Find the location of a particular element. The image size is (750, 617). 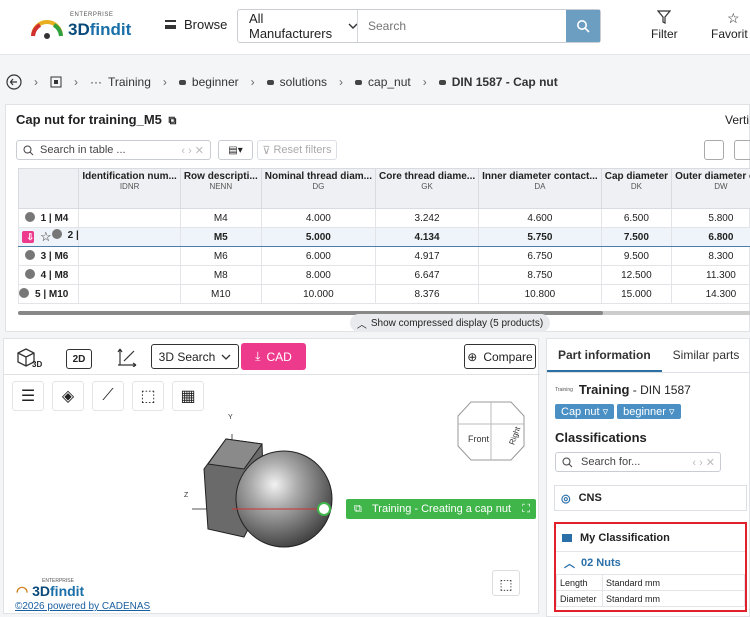

viewer-tools: ☰ ◈ ⟋ ⬚ ▦ is located at coordinates (108, 396).